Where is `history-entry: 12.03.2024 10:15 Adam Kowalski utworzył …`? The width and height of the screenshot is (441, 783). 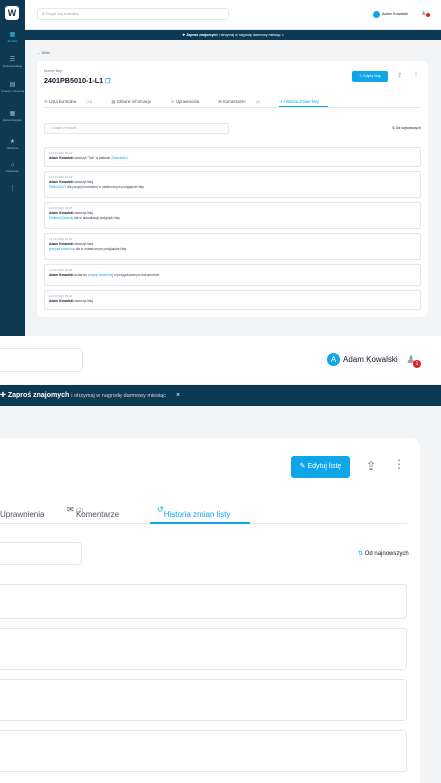
history-entry: 12.03.2024 10:15 Adam Kowalski utworzył … is located at coordinates (232, 215).